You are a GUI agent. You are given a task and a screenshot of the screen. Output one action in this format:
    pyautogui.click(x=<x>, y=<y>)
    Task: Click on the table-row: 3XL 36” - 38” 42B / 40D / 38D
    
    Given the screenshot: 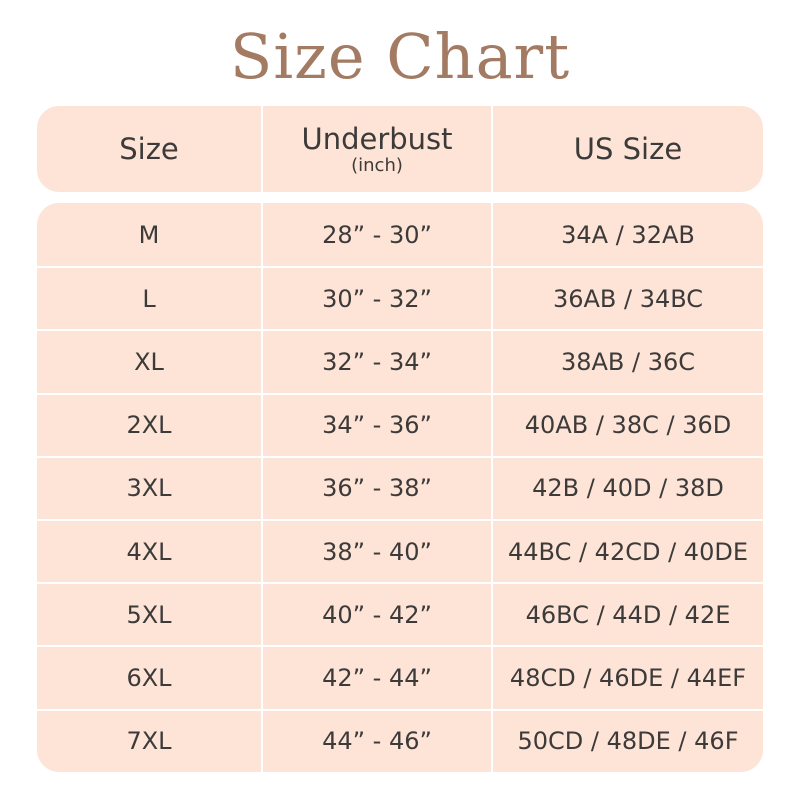 What is the action you would take?
    pyautogui.click(x=400, y=487)
    